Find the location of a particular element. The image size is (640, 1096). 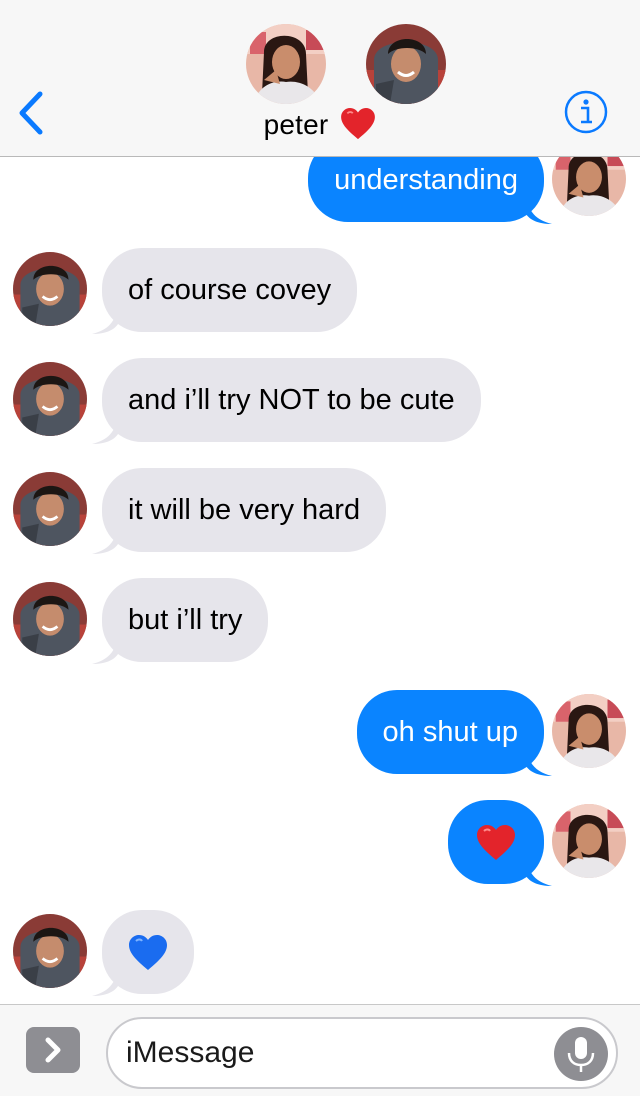

message-text: it will be very hard is located at coordinates (244, 510).